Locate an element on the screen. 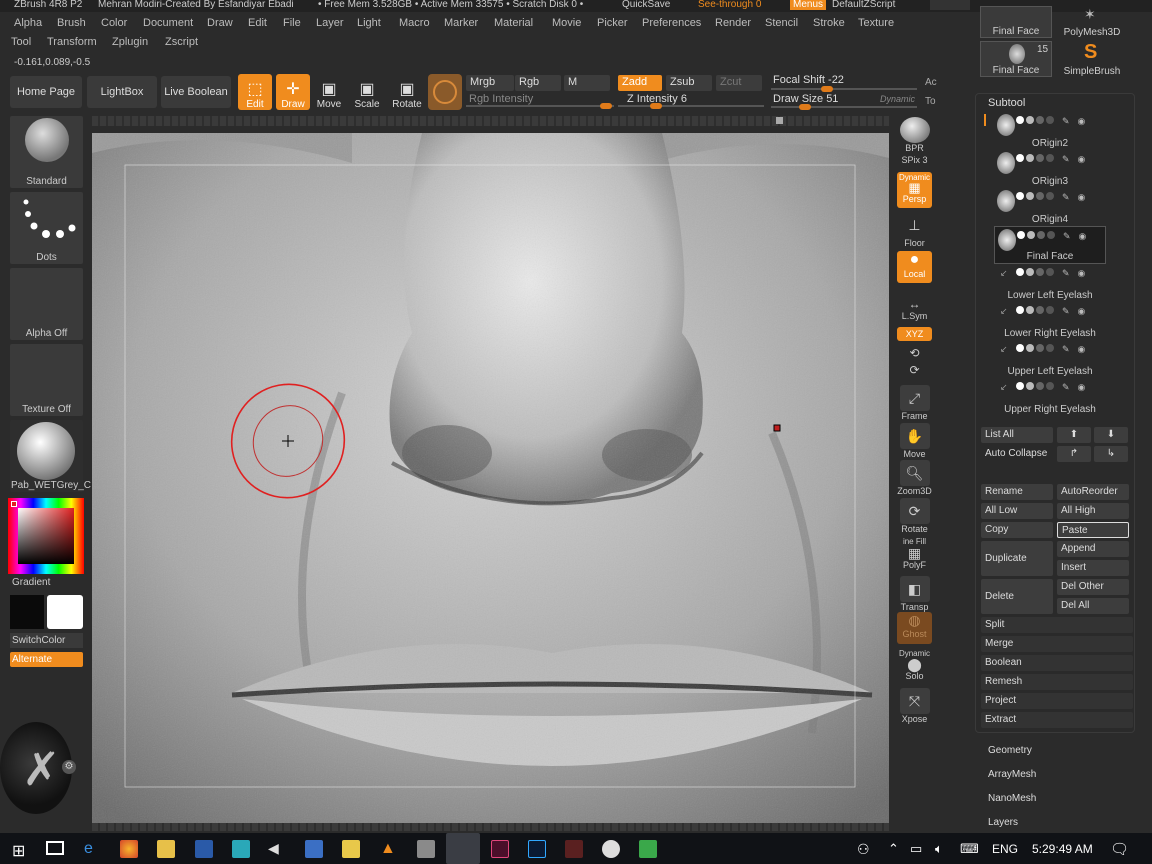 The height and width of the screenshot is (864, 1152). draw-size-slider is located at coordinates (844, 107).